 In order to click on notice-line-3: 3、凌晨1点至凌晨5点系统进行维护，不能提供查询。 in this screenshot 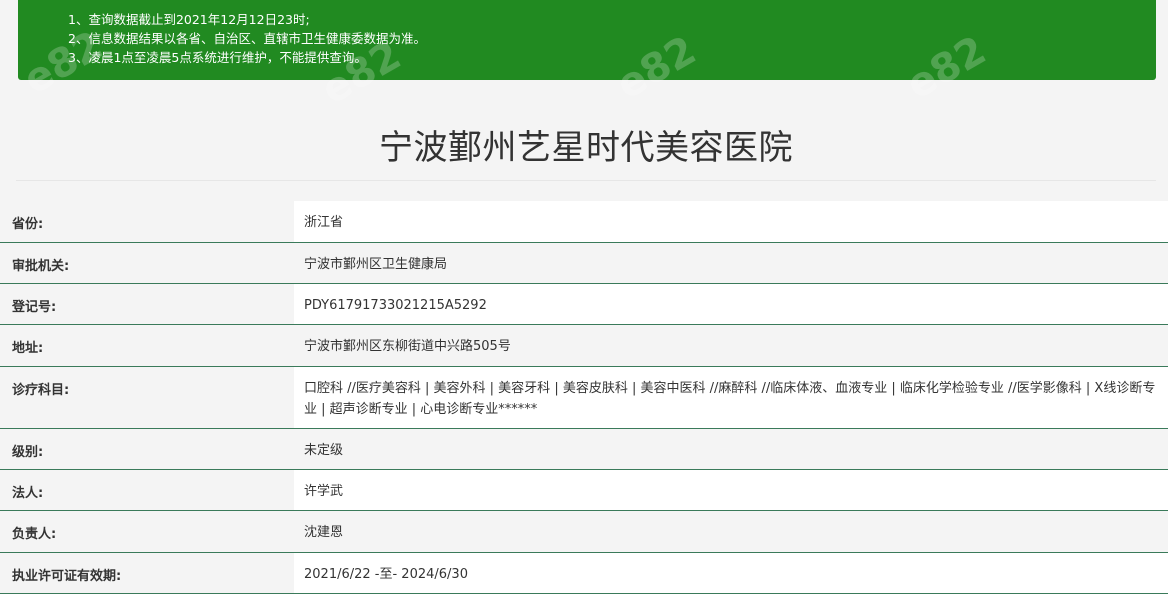, I will do `click(217, 57)`.